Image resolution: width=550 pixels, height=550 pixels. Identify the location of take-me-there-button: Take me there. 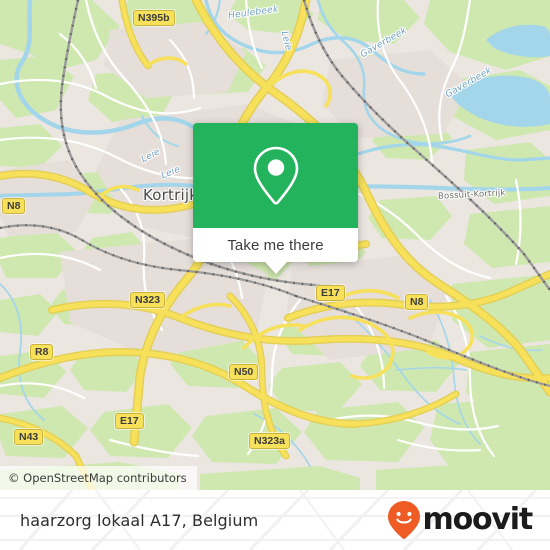
(275, 251).